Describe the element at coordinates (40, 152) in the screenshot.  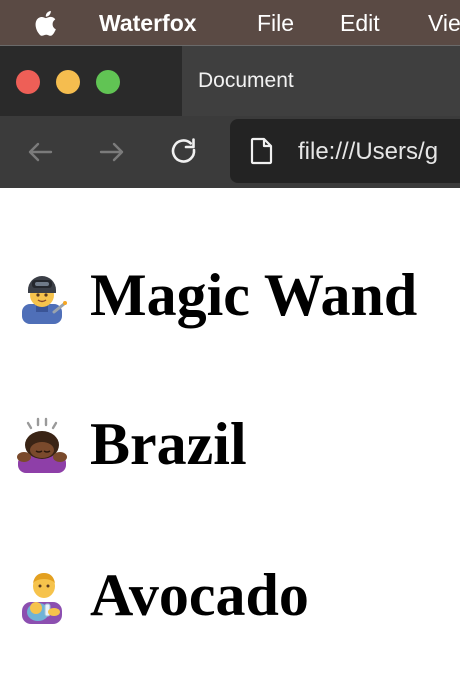
I see `back-arrow-icon` at that location.